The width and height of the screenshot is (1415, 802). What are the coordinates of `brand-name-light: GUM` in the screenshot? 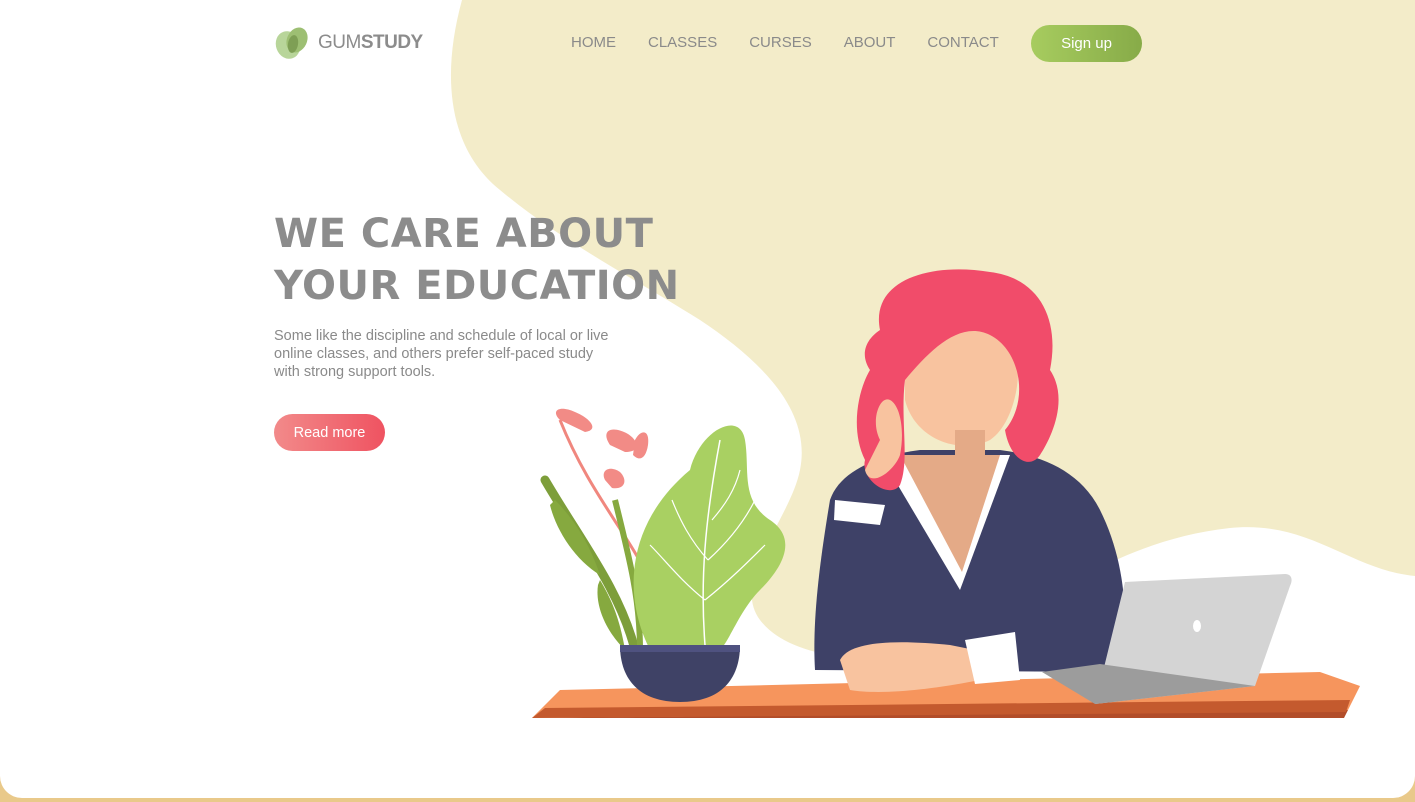 It's located at (339, 42).